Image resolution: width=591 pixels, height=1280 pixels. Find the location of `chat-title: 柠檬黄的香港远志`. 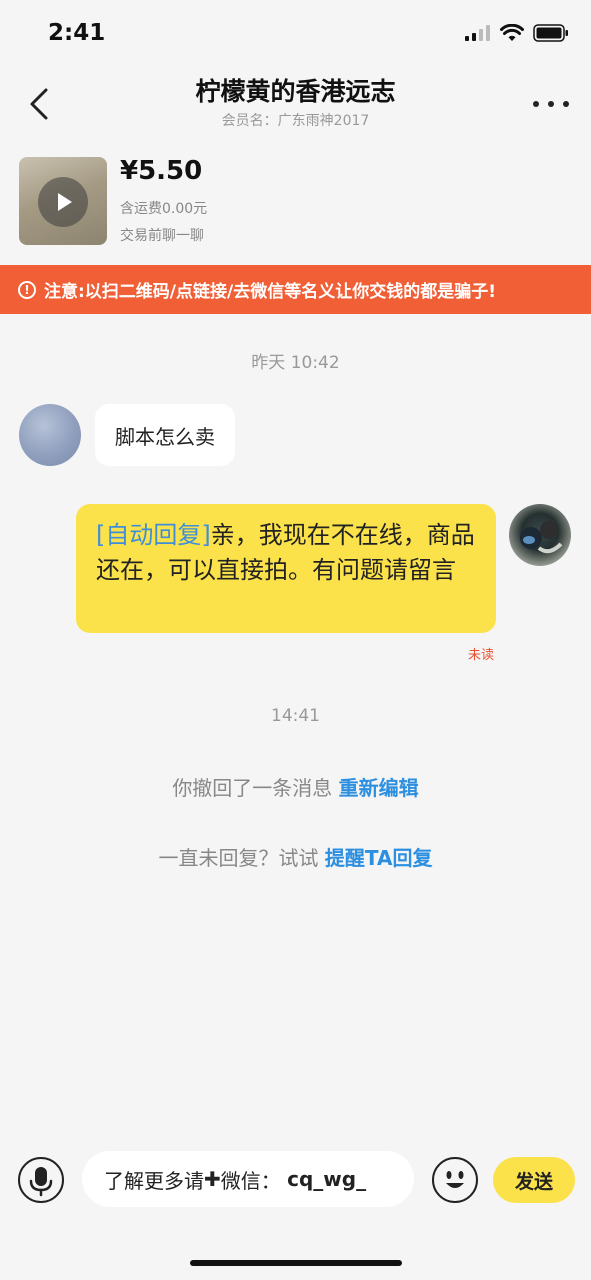

chat-title: 柠檬黄的香港远志 is located at coordinates (295, 91).